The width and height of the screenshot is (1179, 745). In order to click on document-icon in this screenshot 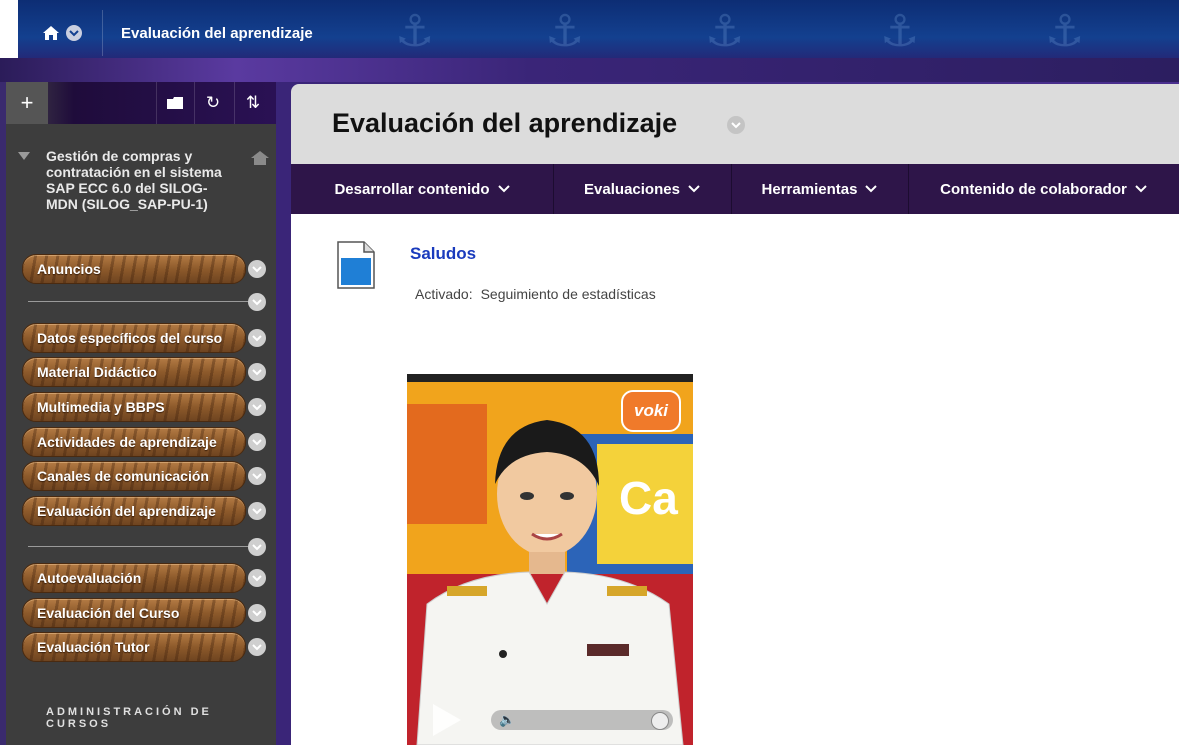, I will do `click(356, 265)`.